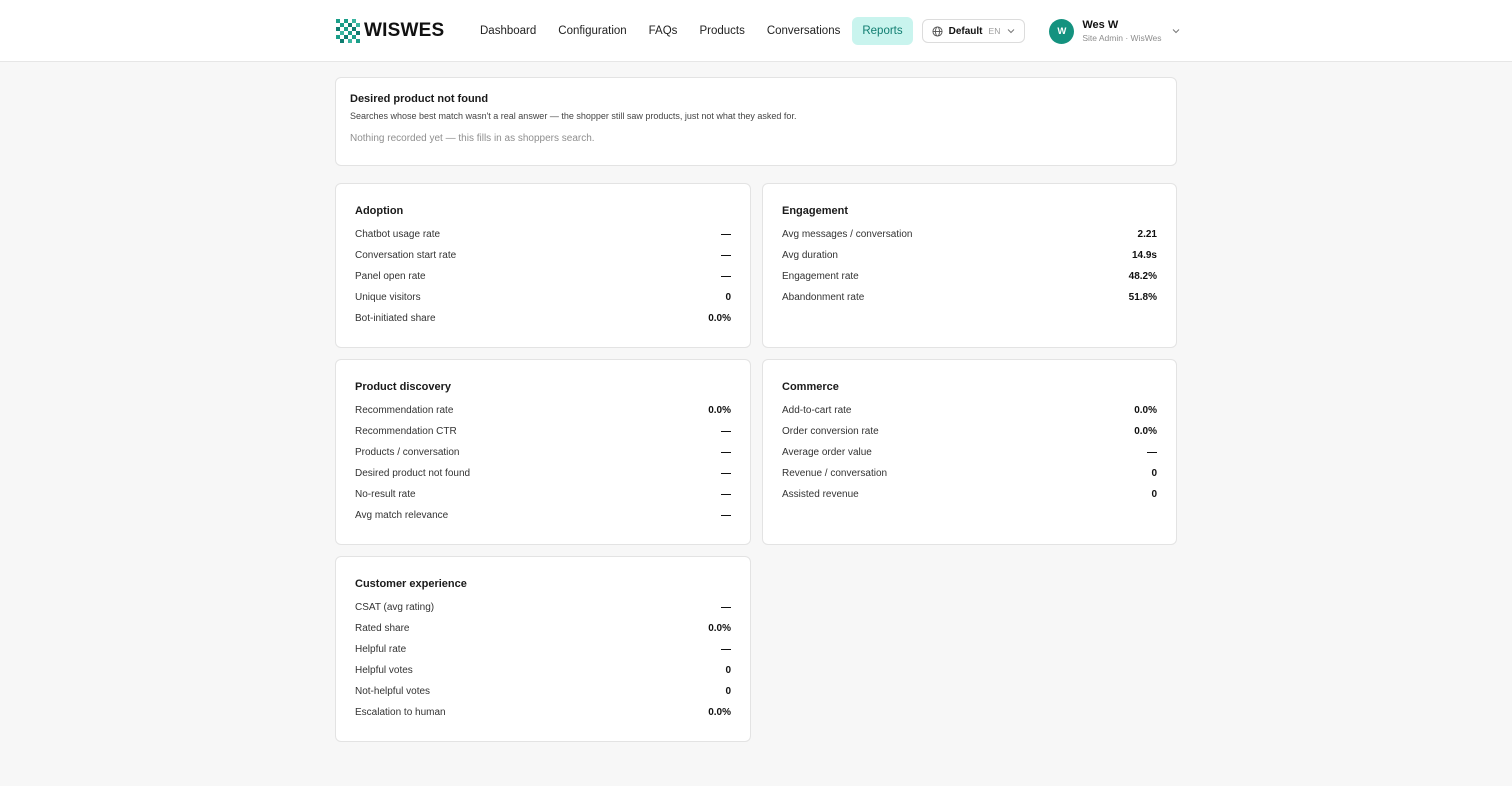 The height and width of the screenshot is (786, 1512). Describe the element at coordinates (543, 276) in the screenshot. I see `metric-row: Panel open rate —` at that location.